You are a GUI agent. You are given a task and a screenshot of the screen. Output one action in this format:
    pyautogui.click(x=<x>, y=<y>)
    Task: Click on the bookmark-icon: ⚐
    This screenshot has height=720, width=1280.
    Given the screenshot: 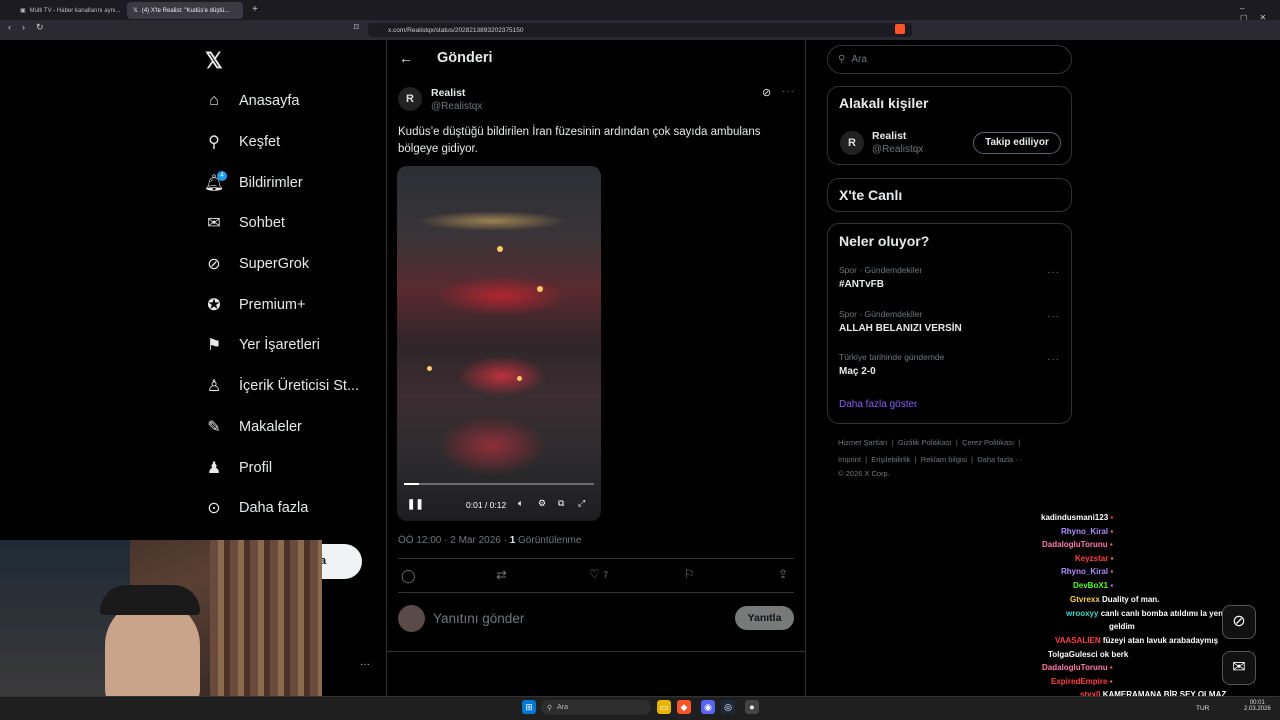 What is the action you would take?
    pyautogui.click(x=689, y=574)
    